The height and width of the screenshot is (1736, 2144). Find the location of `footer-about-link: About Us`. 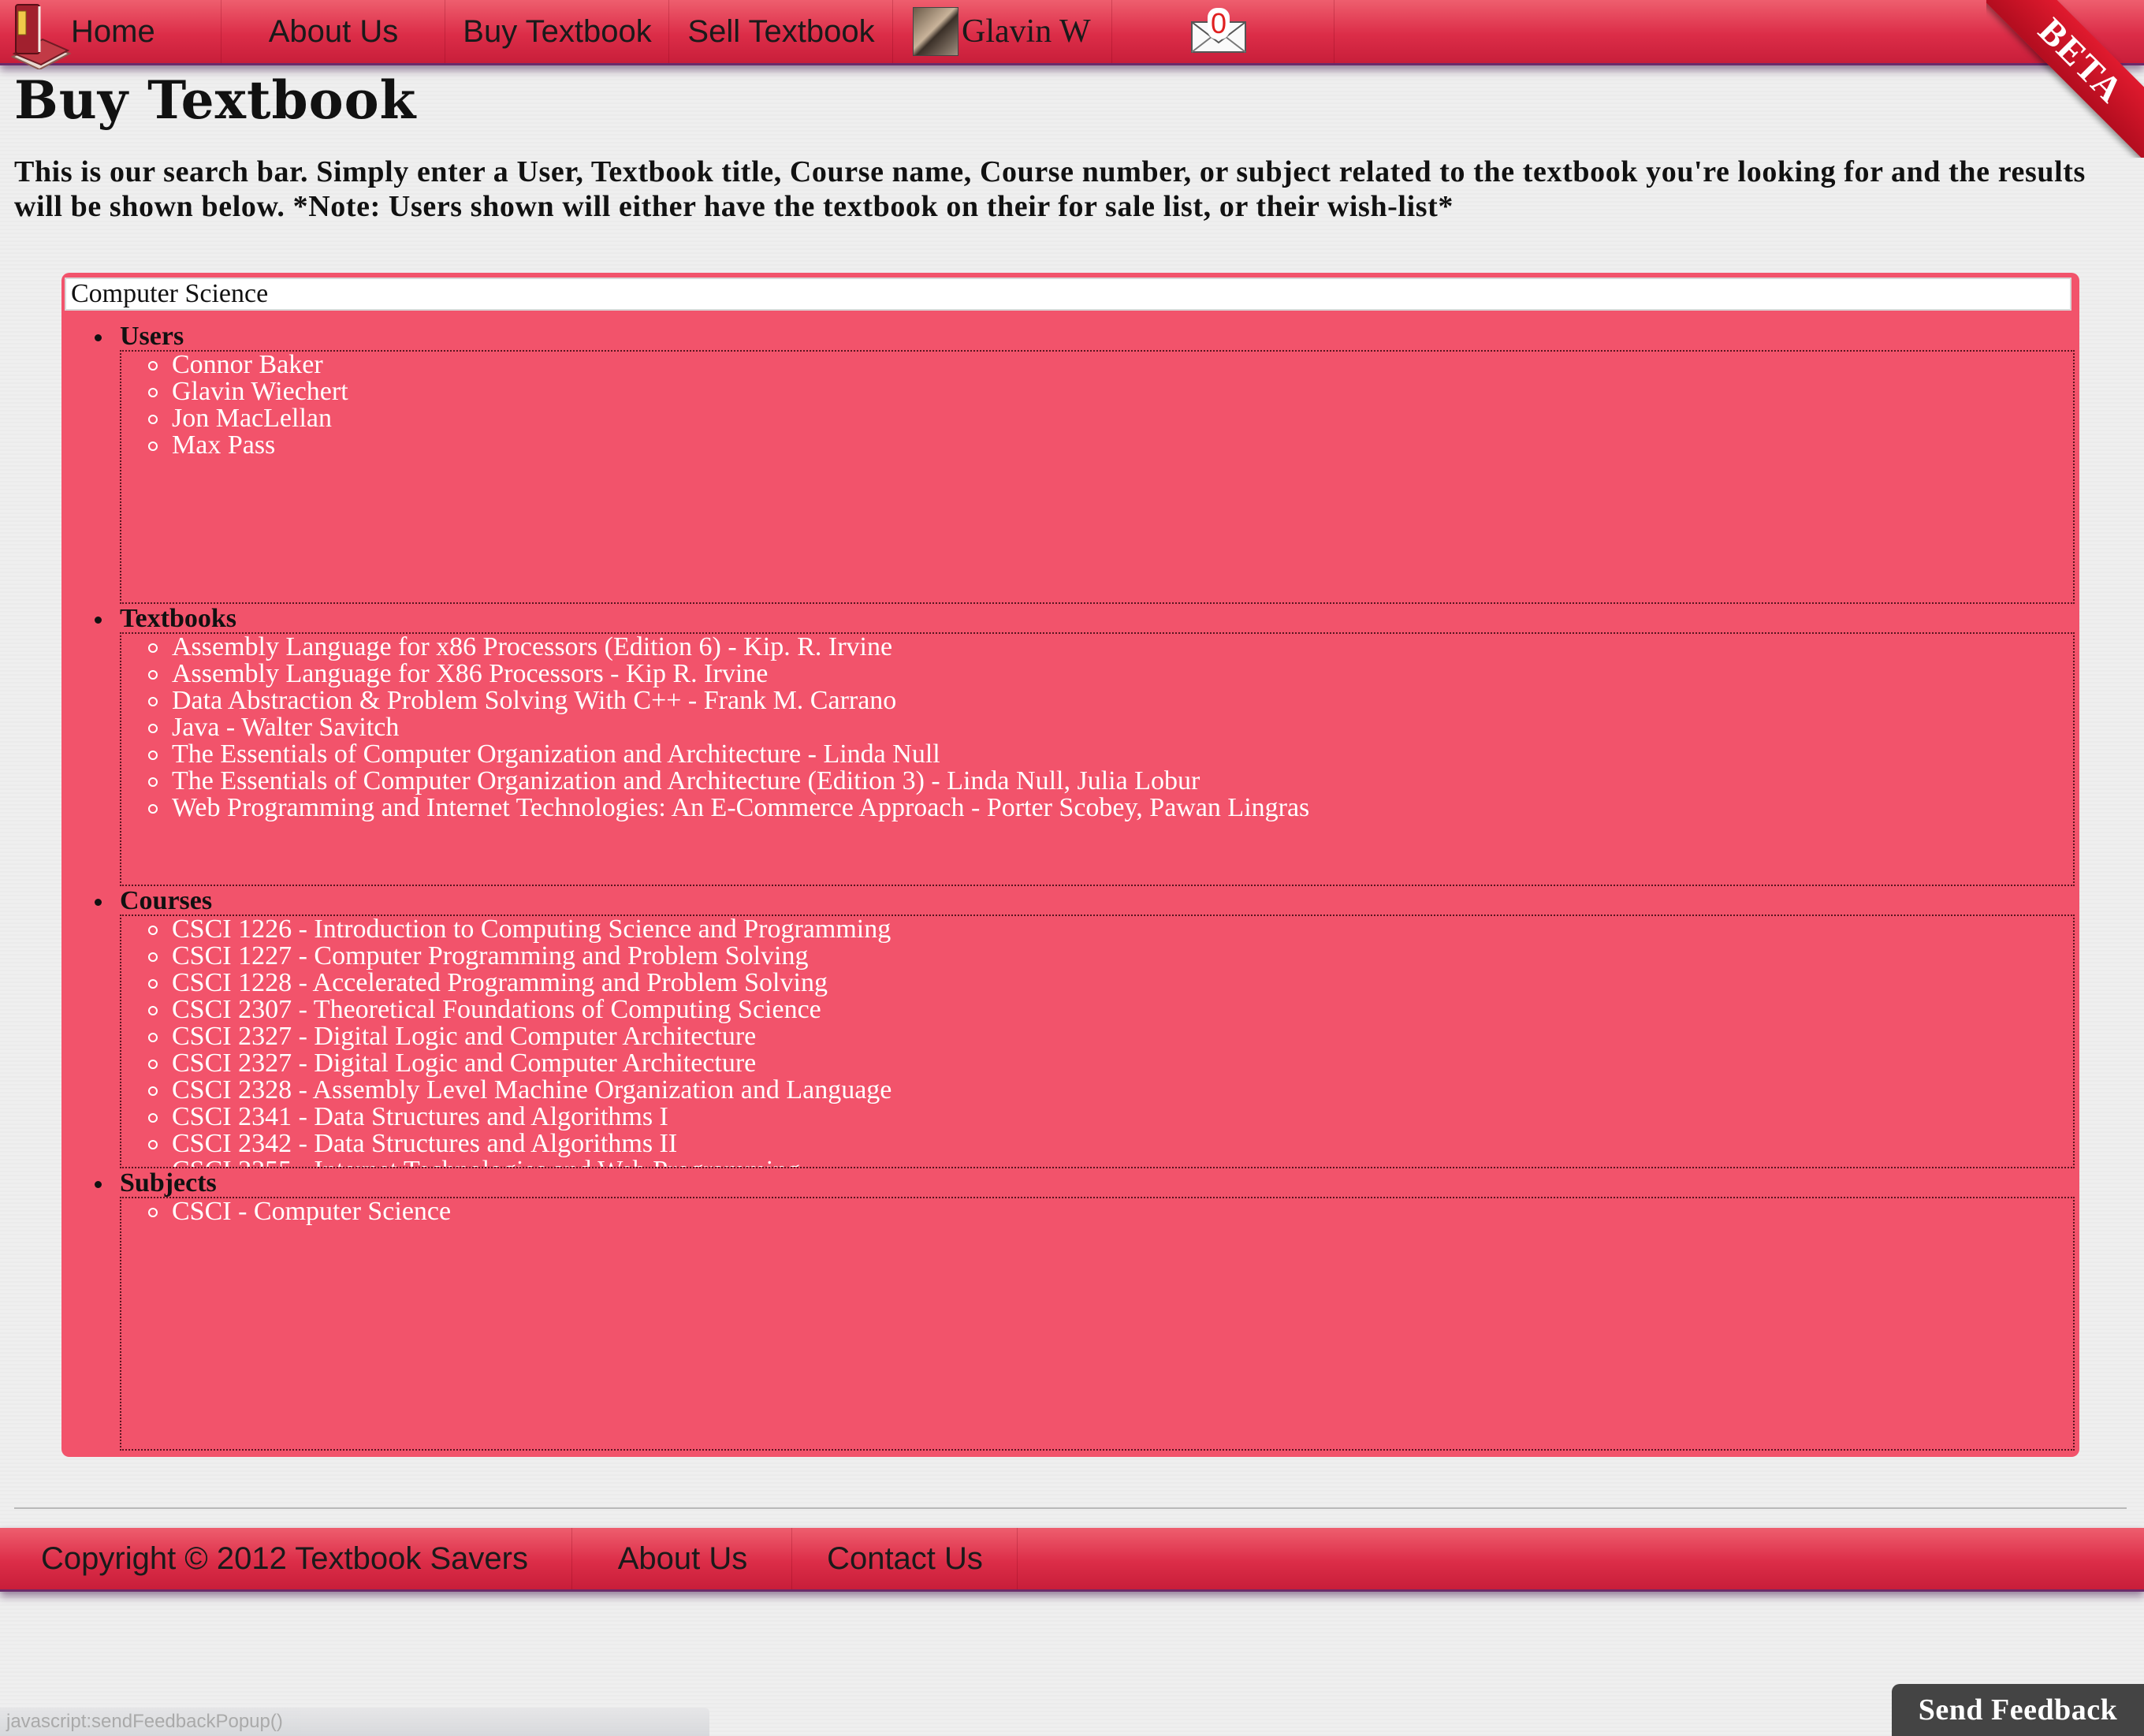

footer-about-link: About Us is located at coordinates (683, 1558).